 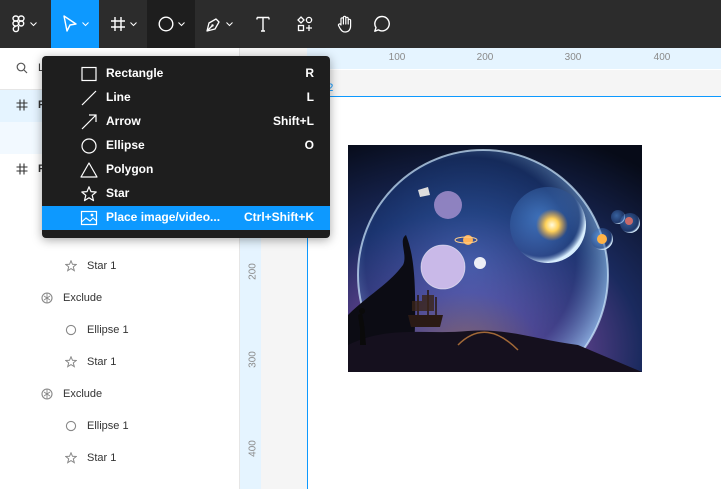 I want to click on figma-logo-icon, so click(x=18, y=24).